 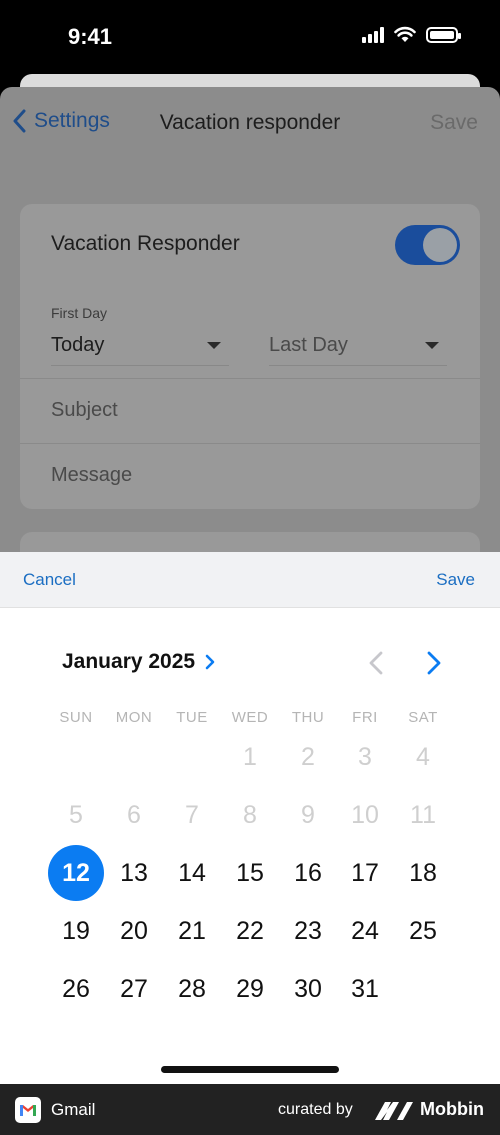 What do you see at coordinates (250, 1069) in the screenshot?
I see `home-indicator` at bounding box center [250, 1069].